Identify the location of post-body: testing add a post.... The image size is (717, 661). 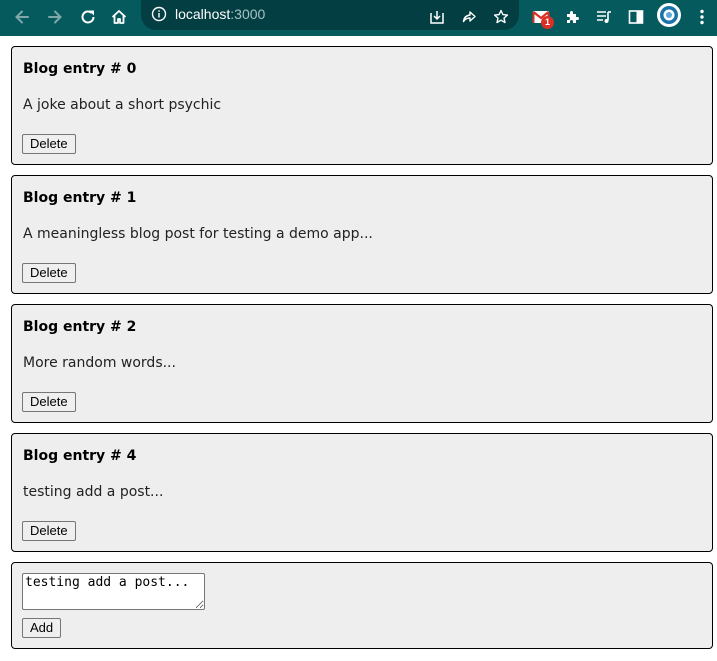
(93, 492).